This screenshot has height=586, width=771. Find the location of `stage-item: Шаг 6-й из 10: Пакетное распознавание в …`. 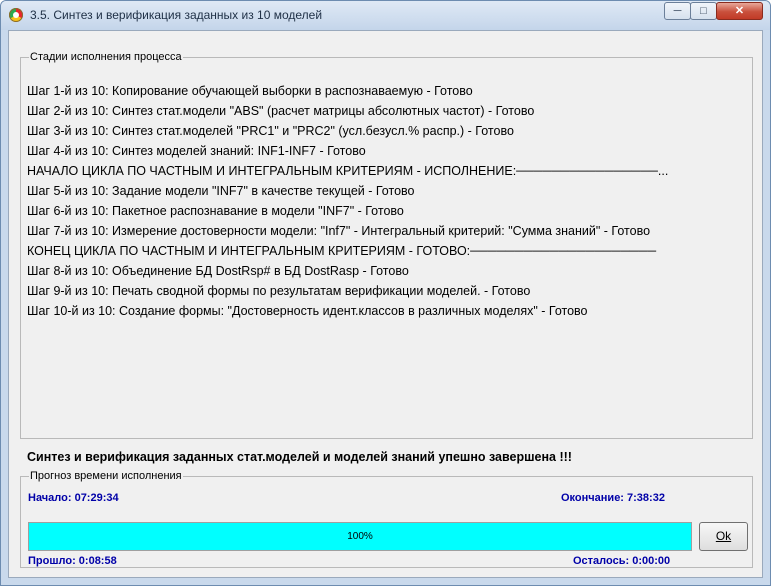

stage-item: Шаг 6-й из 10: Пакетное распознавание в … is located at coordinates (215, 211).